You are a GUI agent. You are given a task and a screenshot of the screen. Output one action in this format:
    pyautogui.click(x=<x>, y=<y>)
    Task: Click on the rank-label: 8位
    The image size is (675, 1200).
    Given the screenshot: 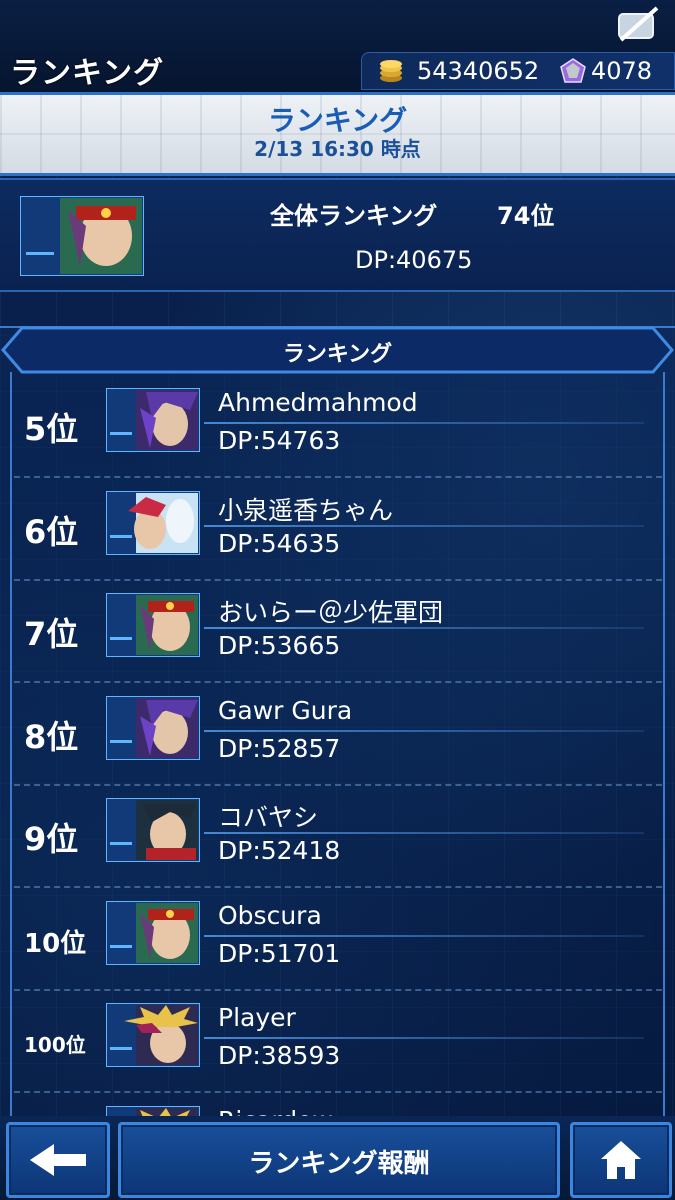 What is the action you would take?
    pyautogui.click(x=51, y=736)
    